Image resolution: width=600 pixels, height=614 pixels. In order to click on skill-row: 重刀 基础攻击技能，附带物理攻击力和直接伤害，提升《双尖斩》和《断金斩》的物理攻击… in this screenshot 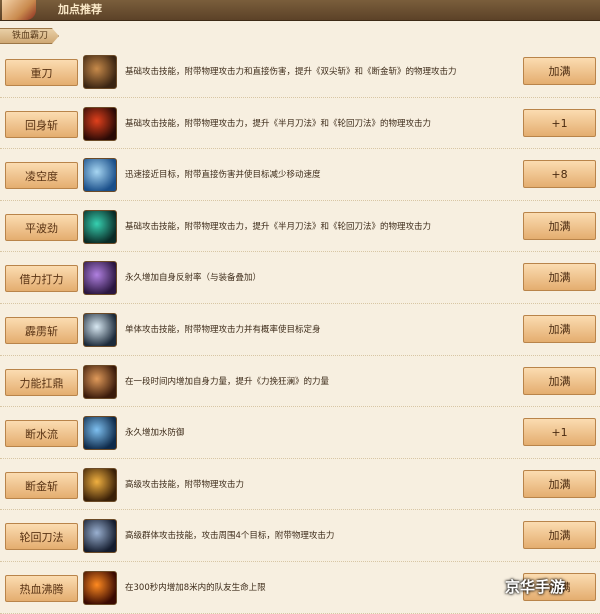, I will do `click(300, 72)`.